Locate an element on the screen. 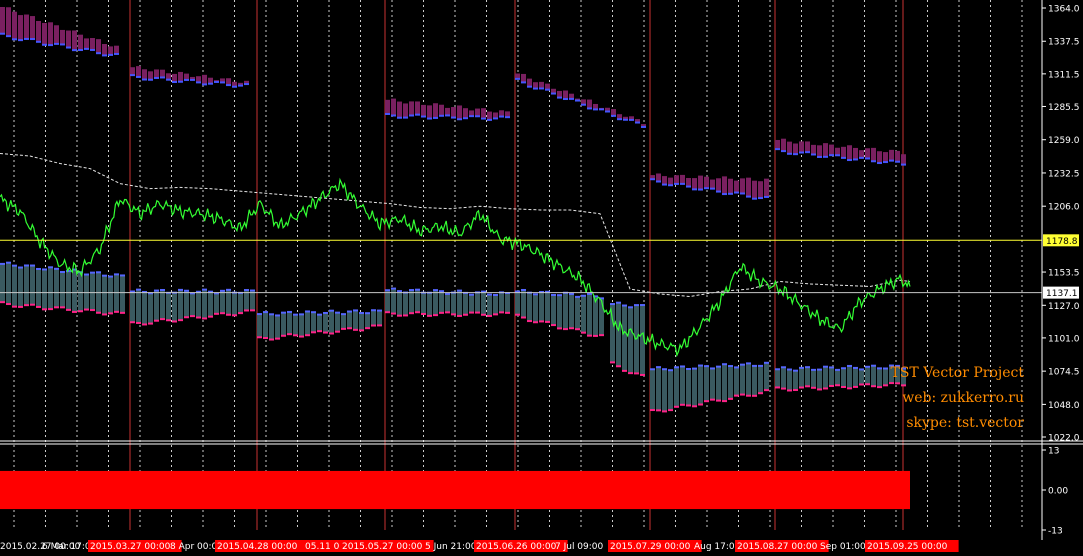 The height and width of the screenshot is (556, 1083). indicator-tick-label: -13 is located at coordinates (1055, 532).